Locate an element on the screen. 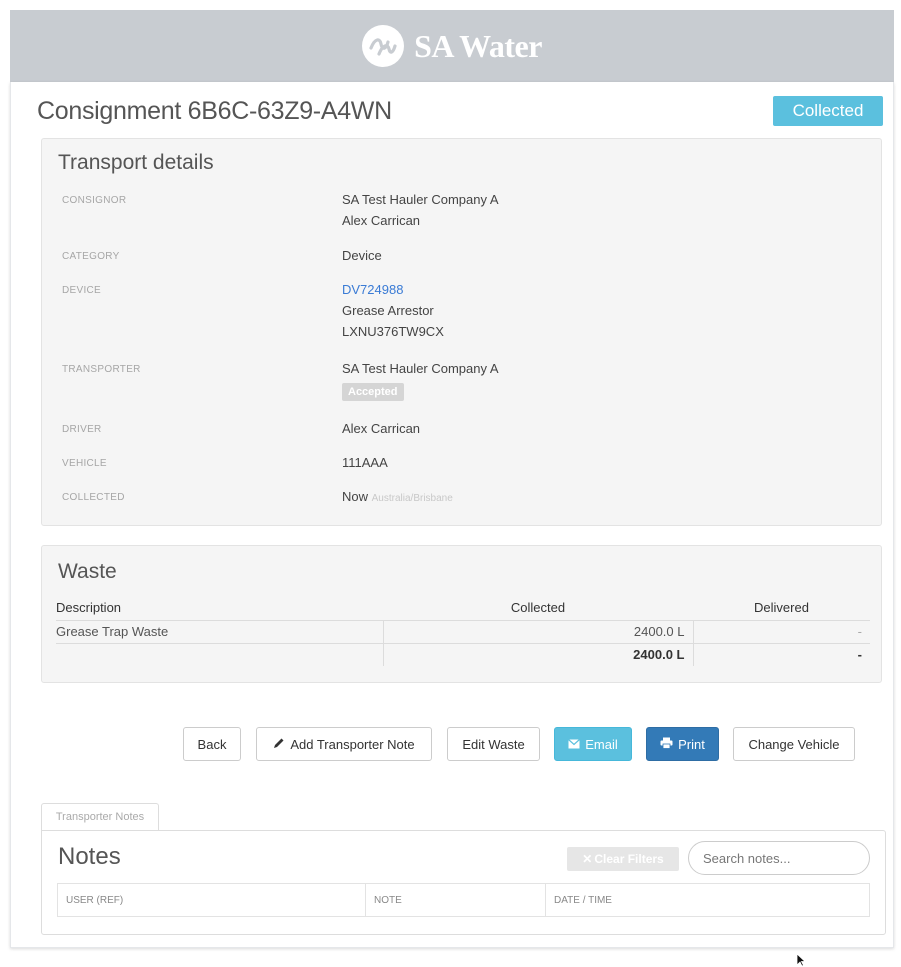 The width and height of the screenshot is (901, 967). waste-heading: Waste is located at coordinates (87, 571).